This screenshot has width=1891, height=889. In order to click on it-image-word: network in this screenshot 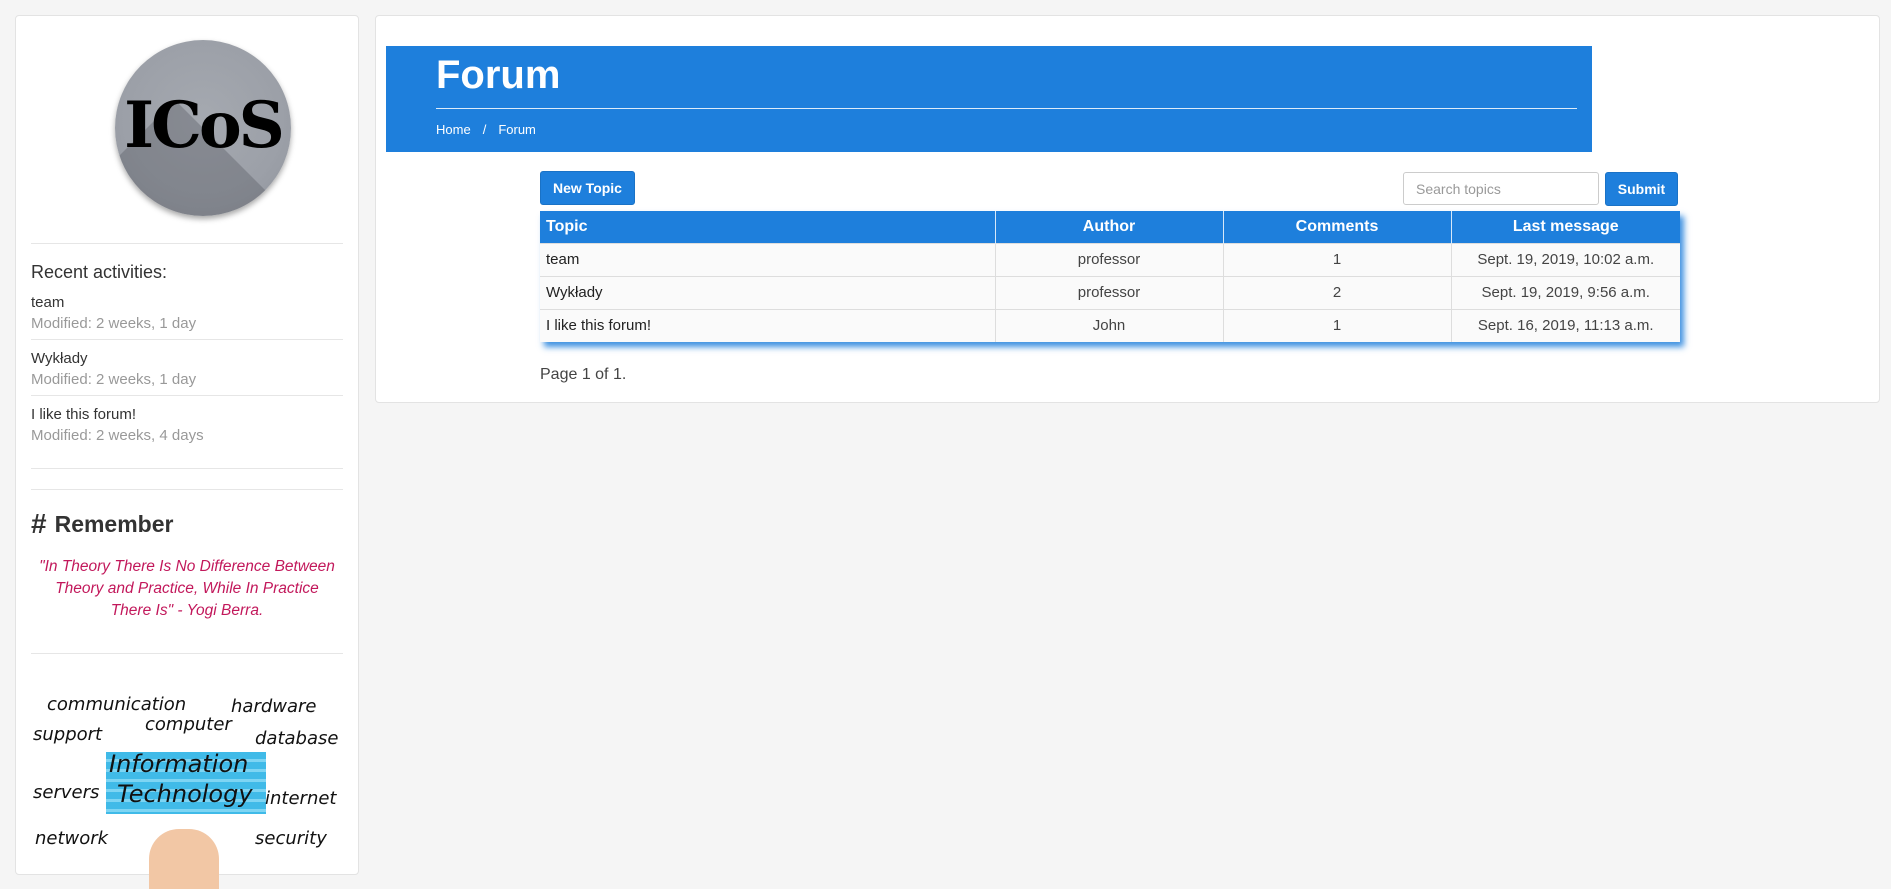, I will do `click(72, 838)`.